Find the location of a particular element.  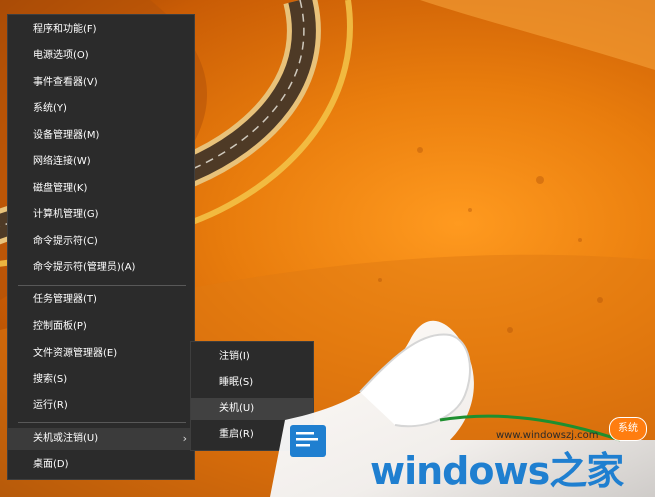

menu-item-label: 命令提示符(C) is located at coordinates (65, 241).